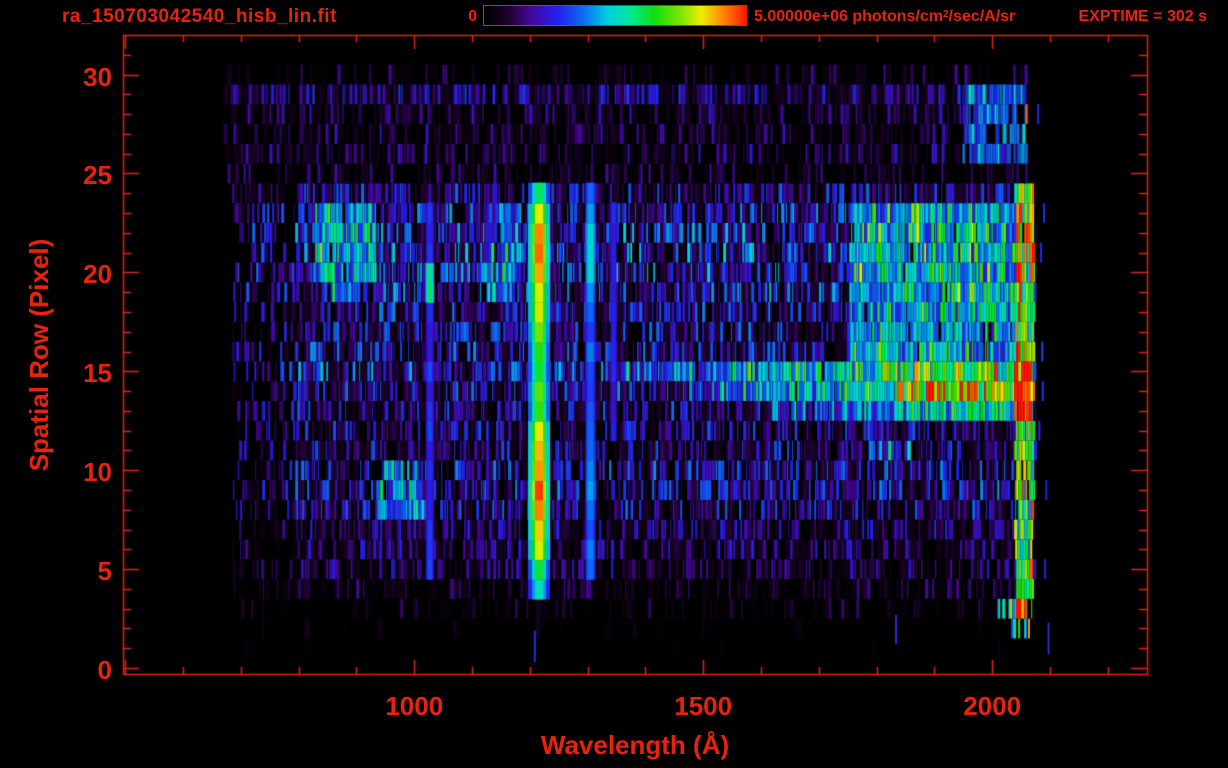 The height and width of the screenshot is (768, 1228). Describe the element at coordinates (703, 706) in the screenshot. I see `x-tick-label: 1500` at that location.